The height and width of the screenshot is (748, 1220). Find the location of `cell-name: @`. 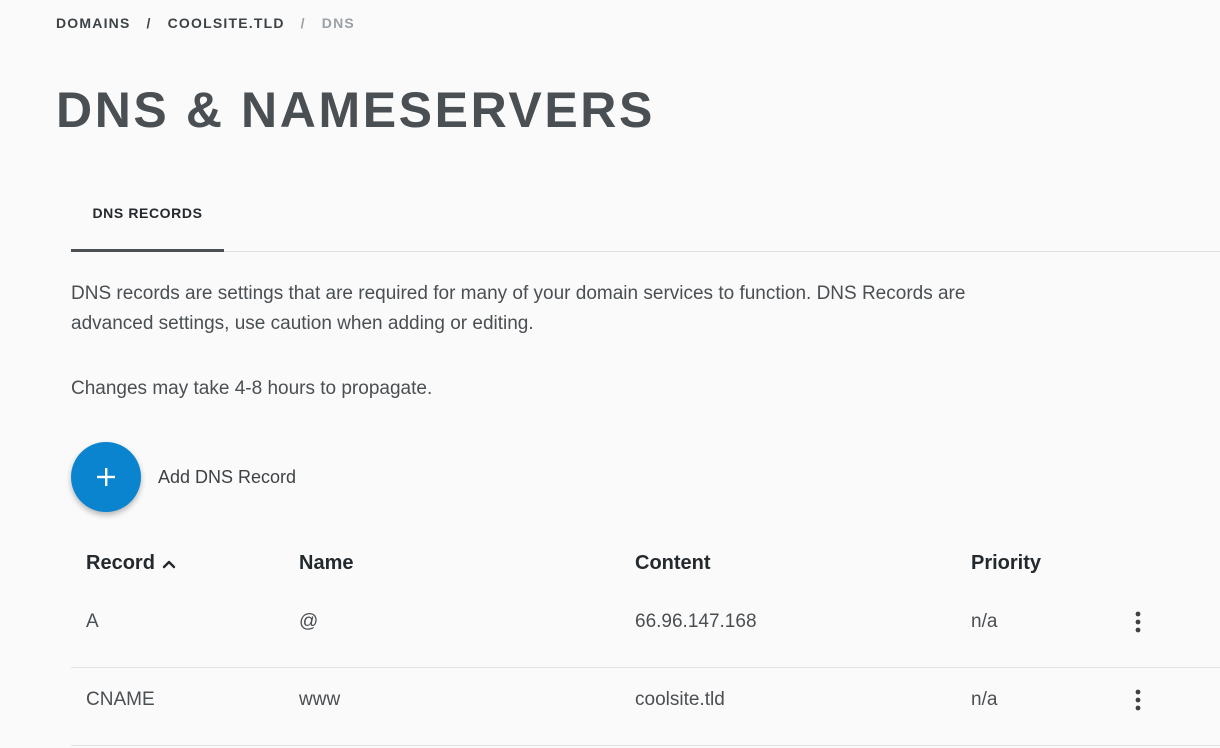

cell-name: @ is located at coordinates (309, 621).